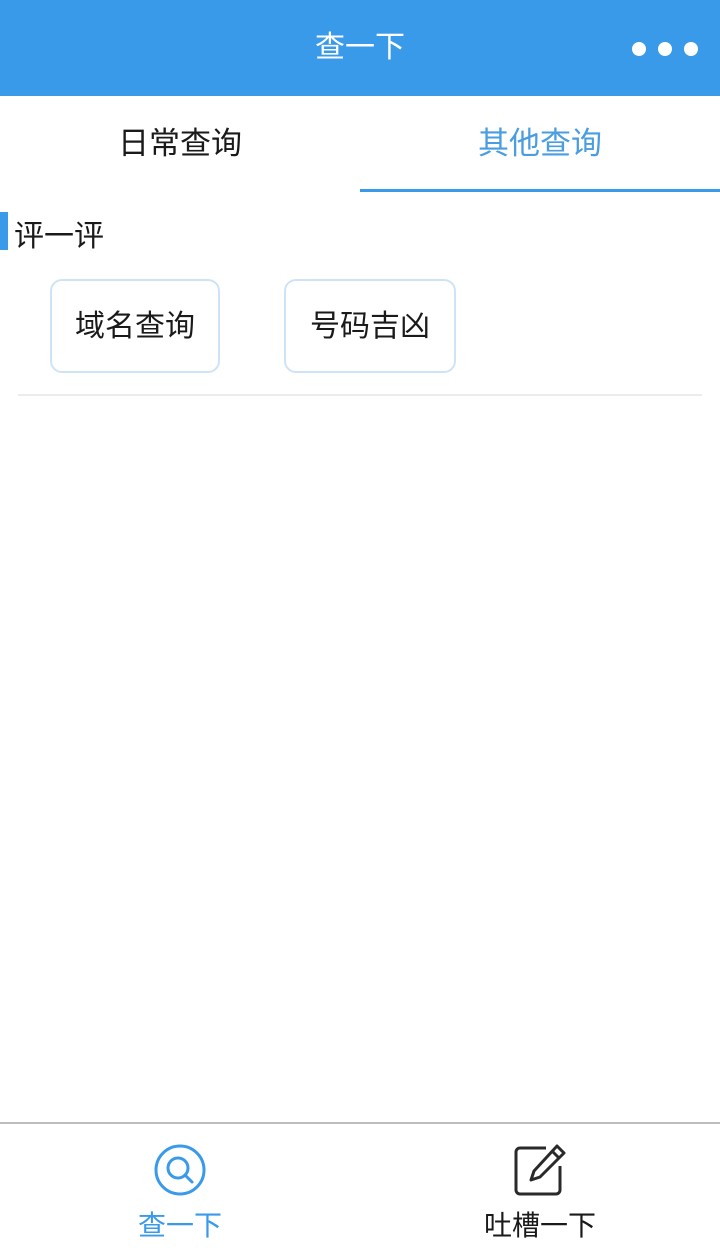 This screenshot has width=720, height=1248. I want to click on bottom-tab-bar: 查一下 吐槽一下, so click(360, 1185).